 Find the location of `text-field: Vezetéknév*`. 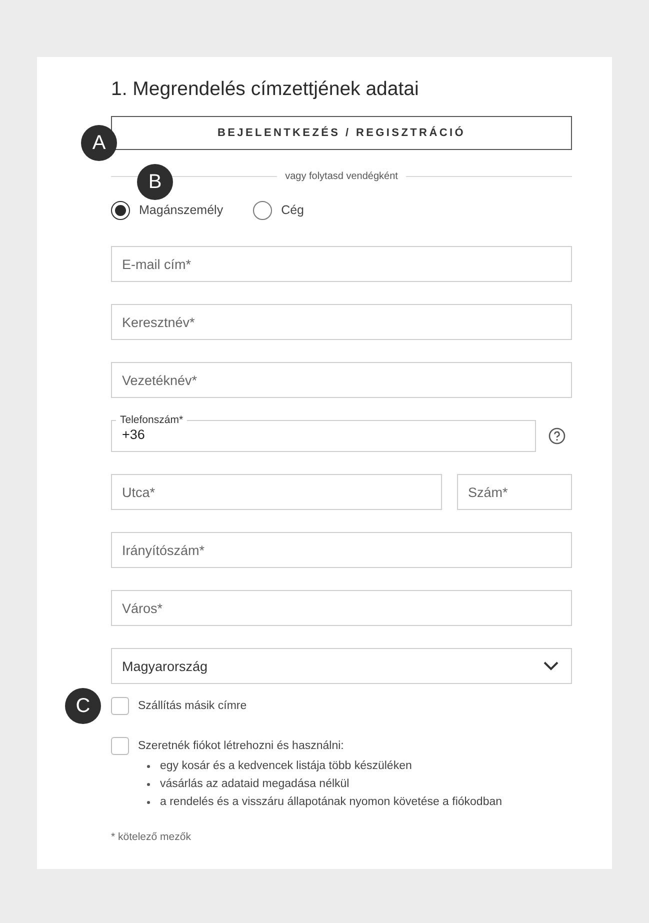

text-field: Vezetéknév* is located at coordinates (341, 380).